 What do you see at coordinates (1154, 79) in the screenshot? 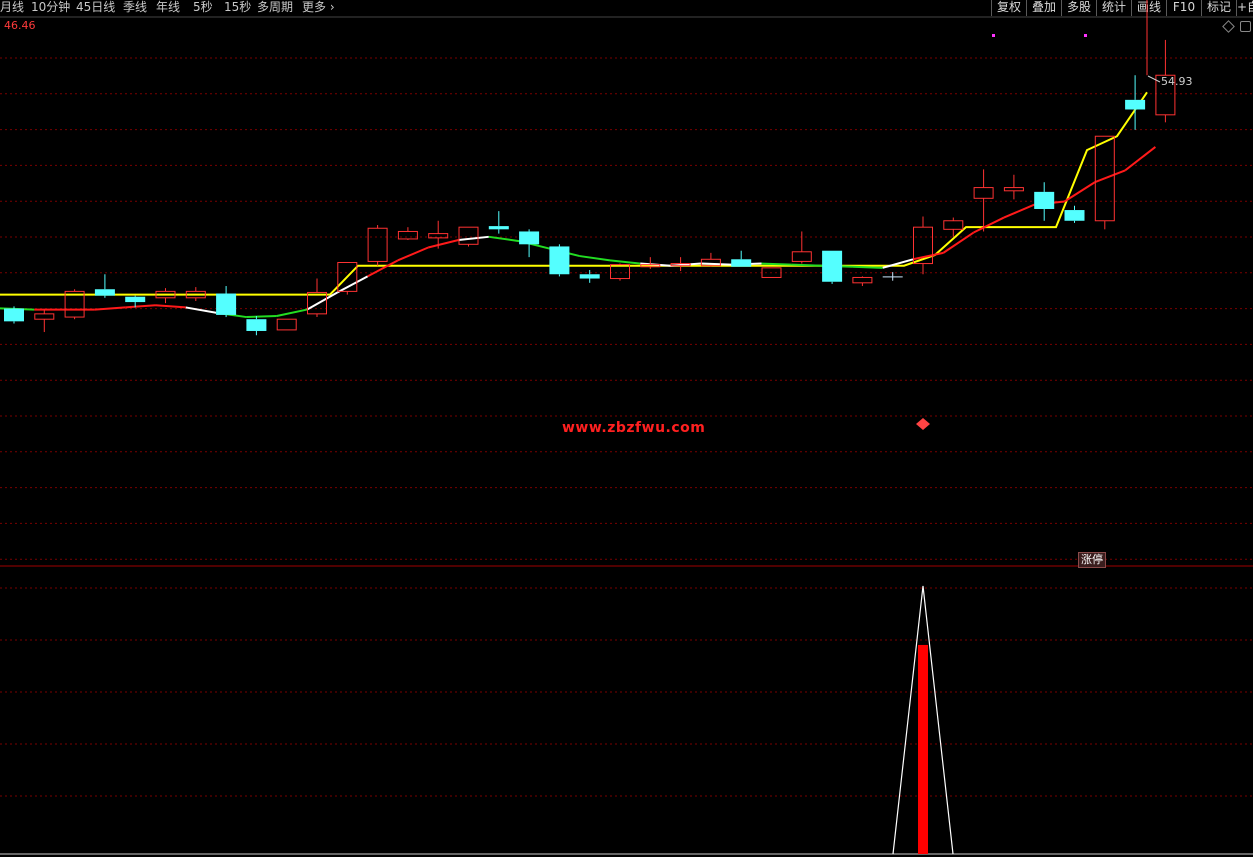
I see `peak-pointer` at bounding box center [1154, 79].